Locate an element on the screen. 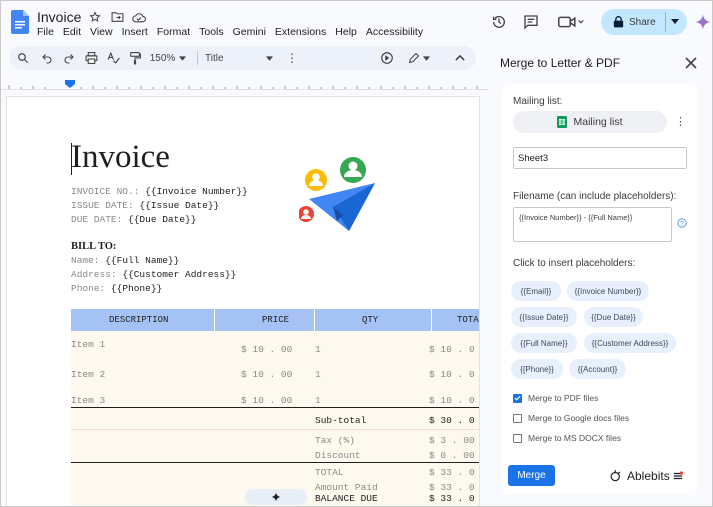 This screenshot has width=713, height=507. paper-plane-illustration is located at coordinates (337, 194).